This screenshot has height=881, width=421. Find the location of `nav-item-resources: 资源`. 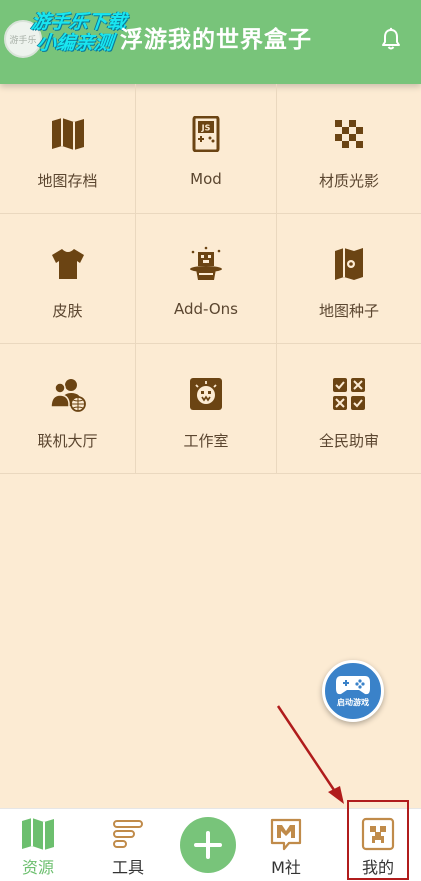

nav-item-resources: 资源 is located at coordinates (38, 845).